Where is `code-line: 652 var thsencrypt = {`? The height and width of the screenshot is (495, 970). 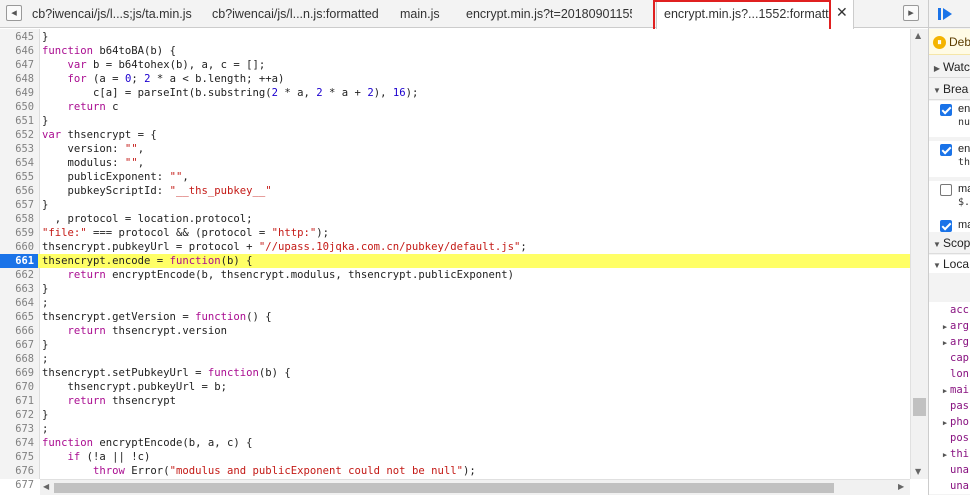 code-line: 652 var thsencrypt = { is located at coordinates (455, 135).